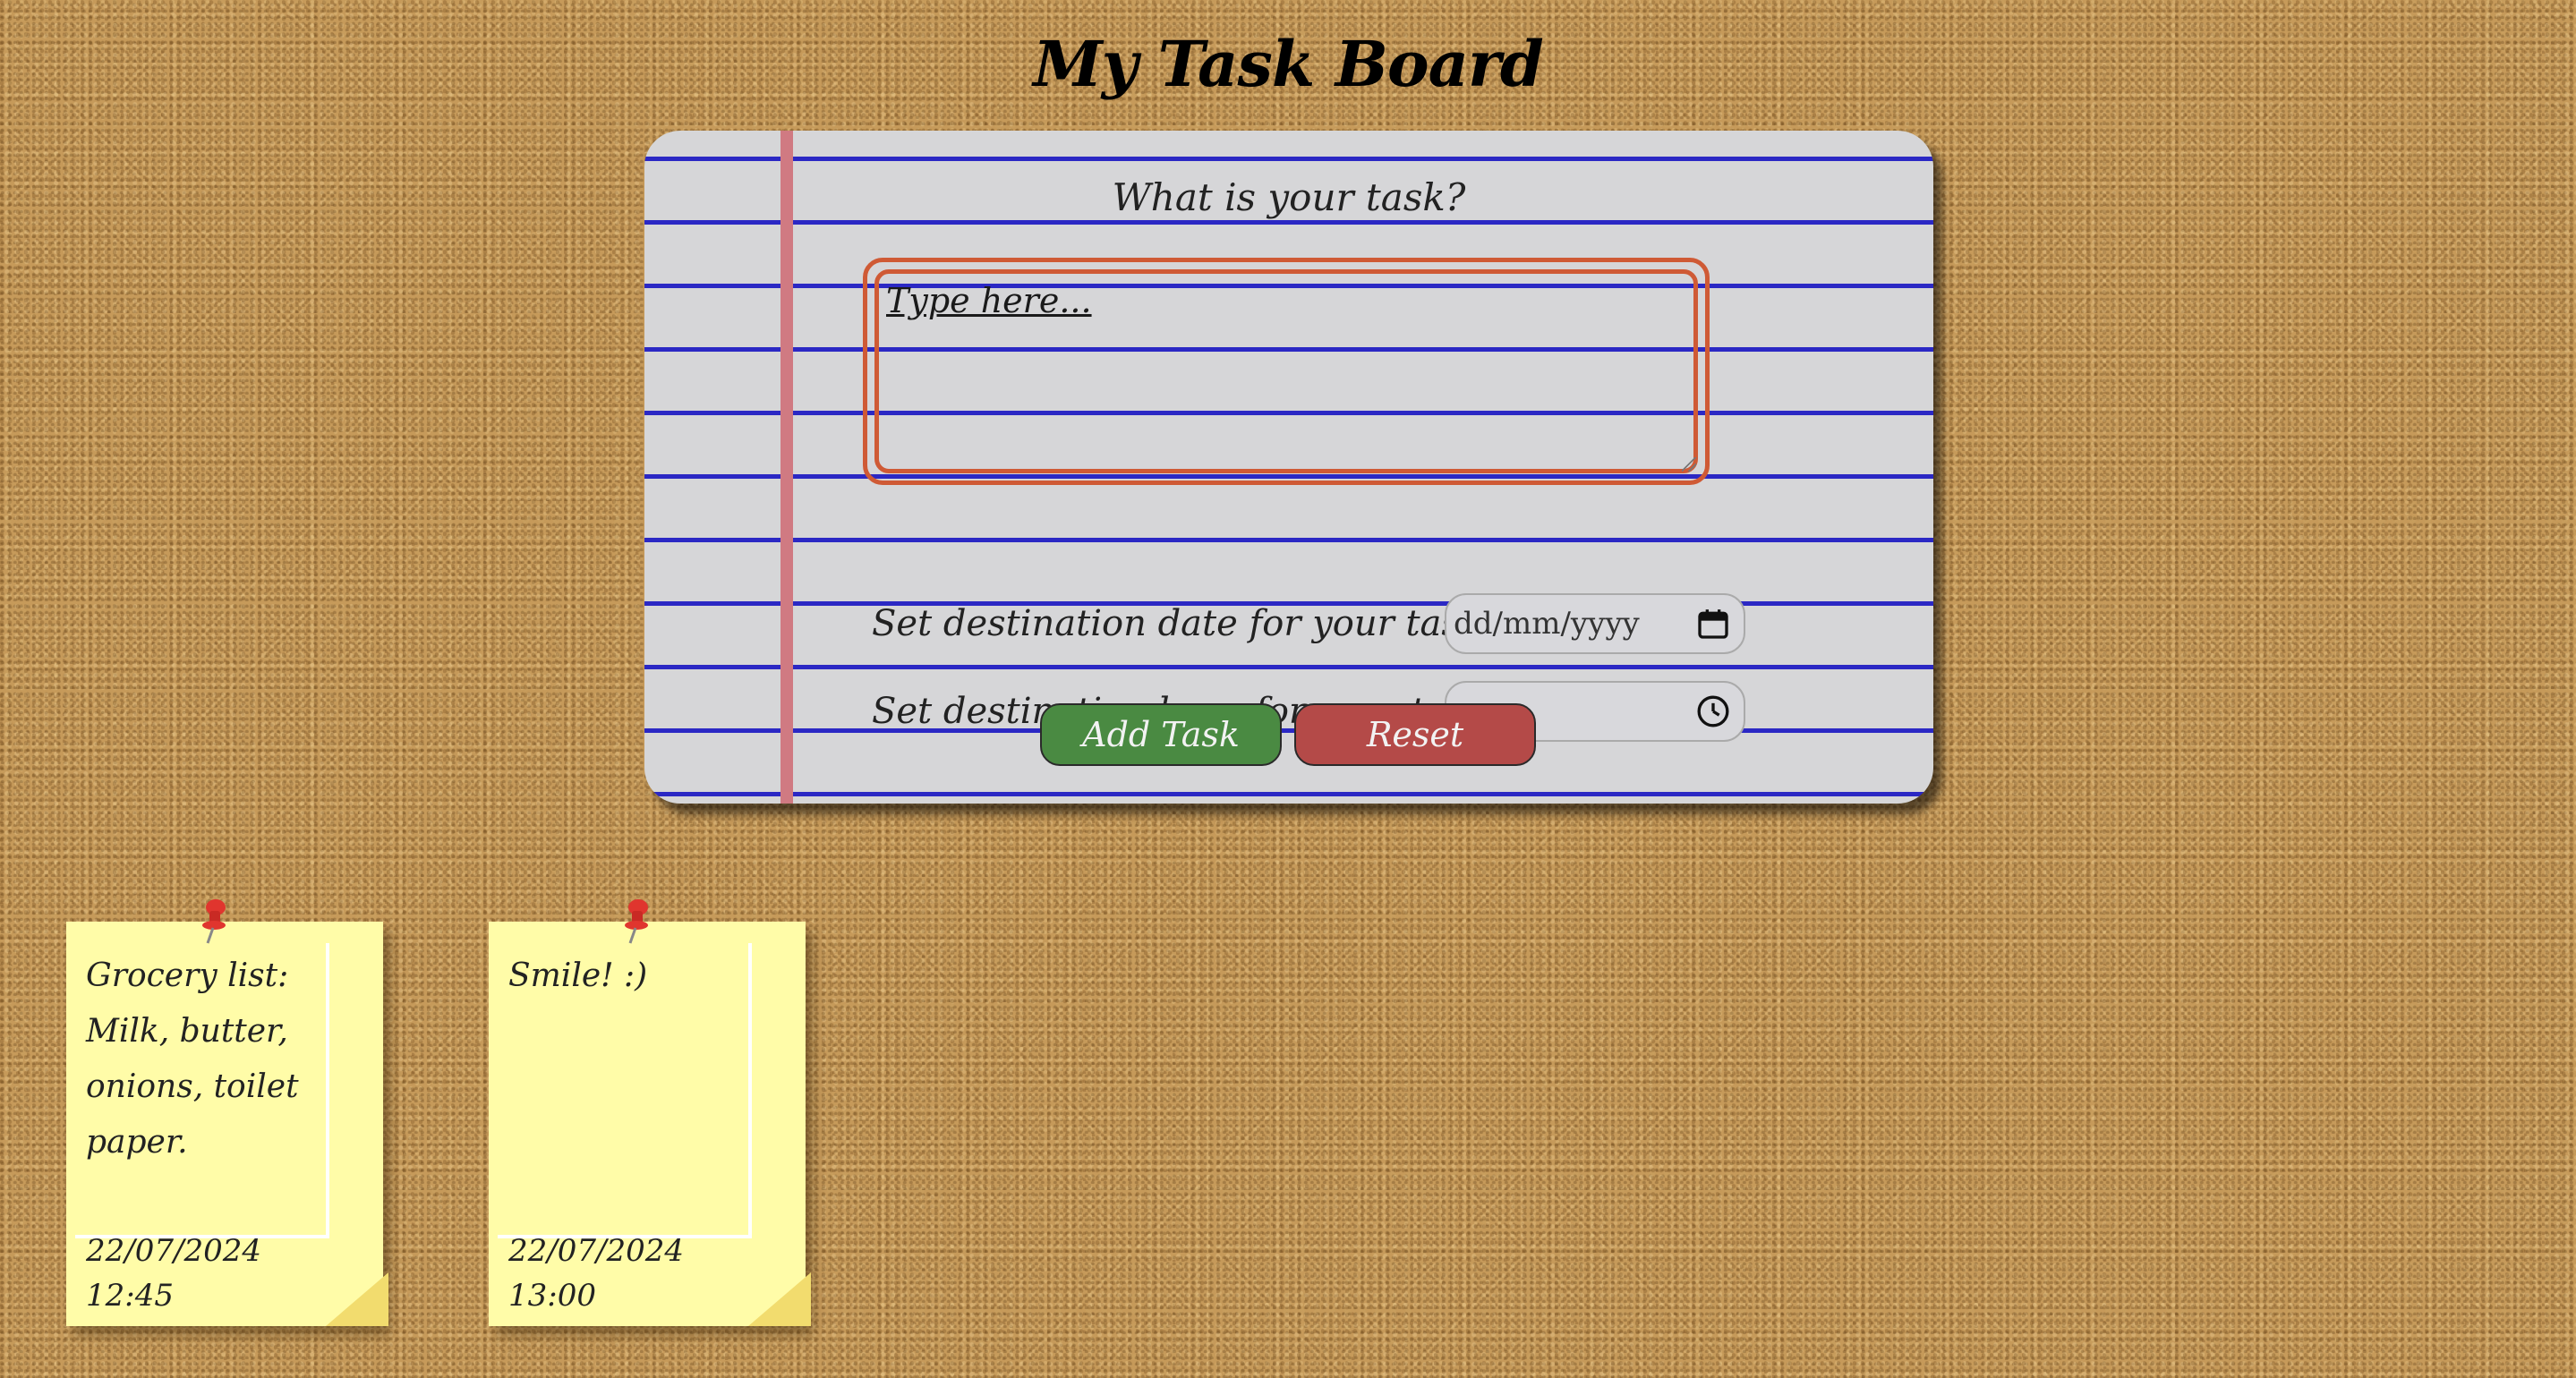  I want to click on notepad-margin-line, so click(786, 467).